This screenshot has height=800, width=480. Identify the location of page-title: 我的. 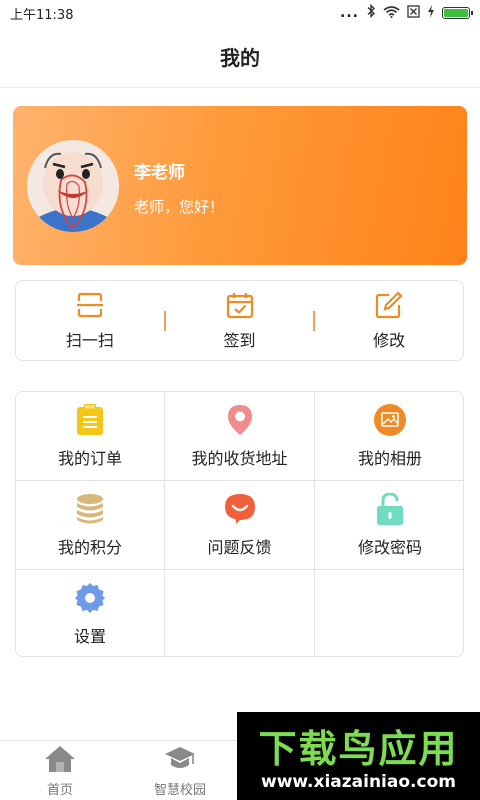
(240, 58).